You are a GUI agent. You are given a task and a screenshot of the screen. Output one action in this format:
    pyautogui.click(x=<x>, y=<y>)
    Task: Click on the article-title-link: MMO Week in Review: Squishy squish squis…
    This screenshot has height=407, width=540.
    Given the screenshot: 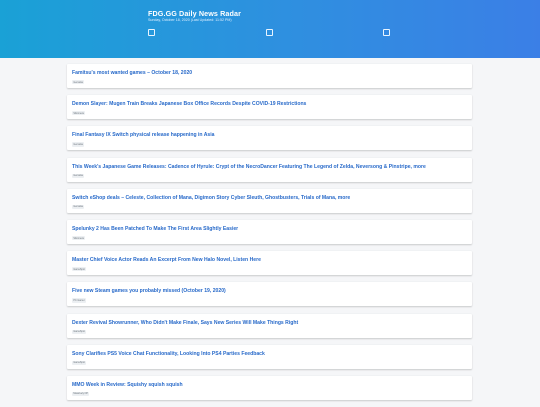 What is the action you would take?
    pyautogui.click(x=269, y=385)
    